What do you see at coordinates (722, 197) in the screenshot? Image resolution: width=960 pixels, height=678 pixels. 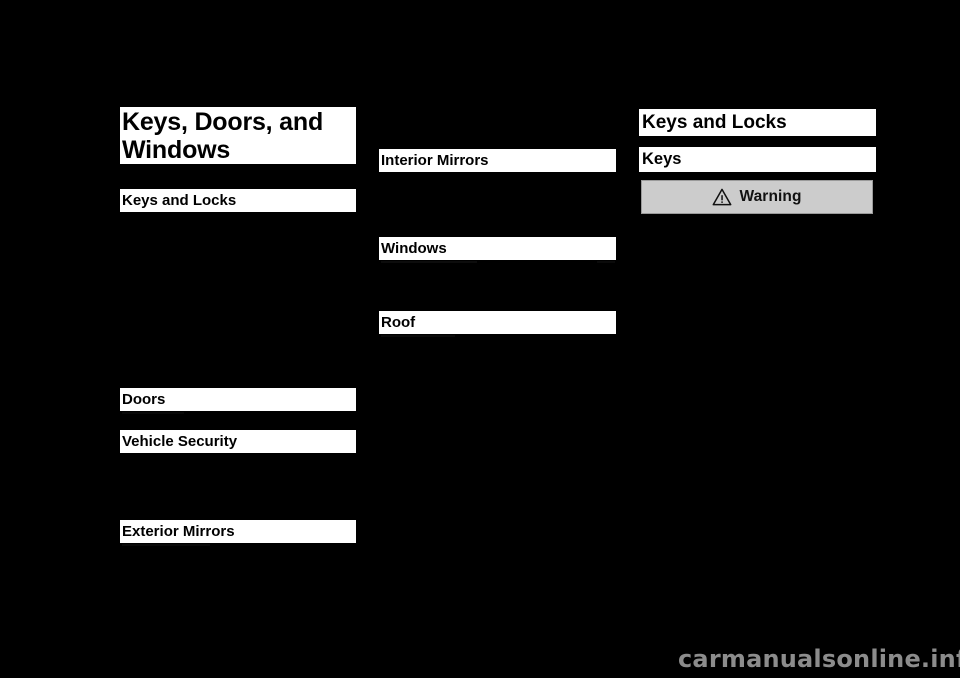 I see `warning-triangle-icon` at bounding box center [722, 197].